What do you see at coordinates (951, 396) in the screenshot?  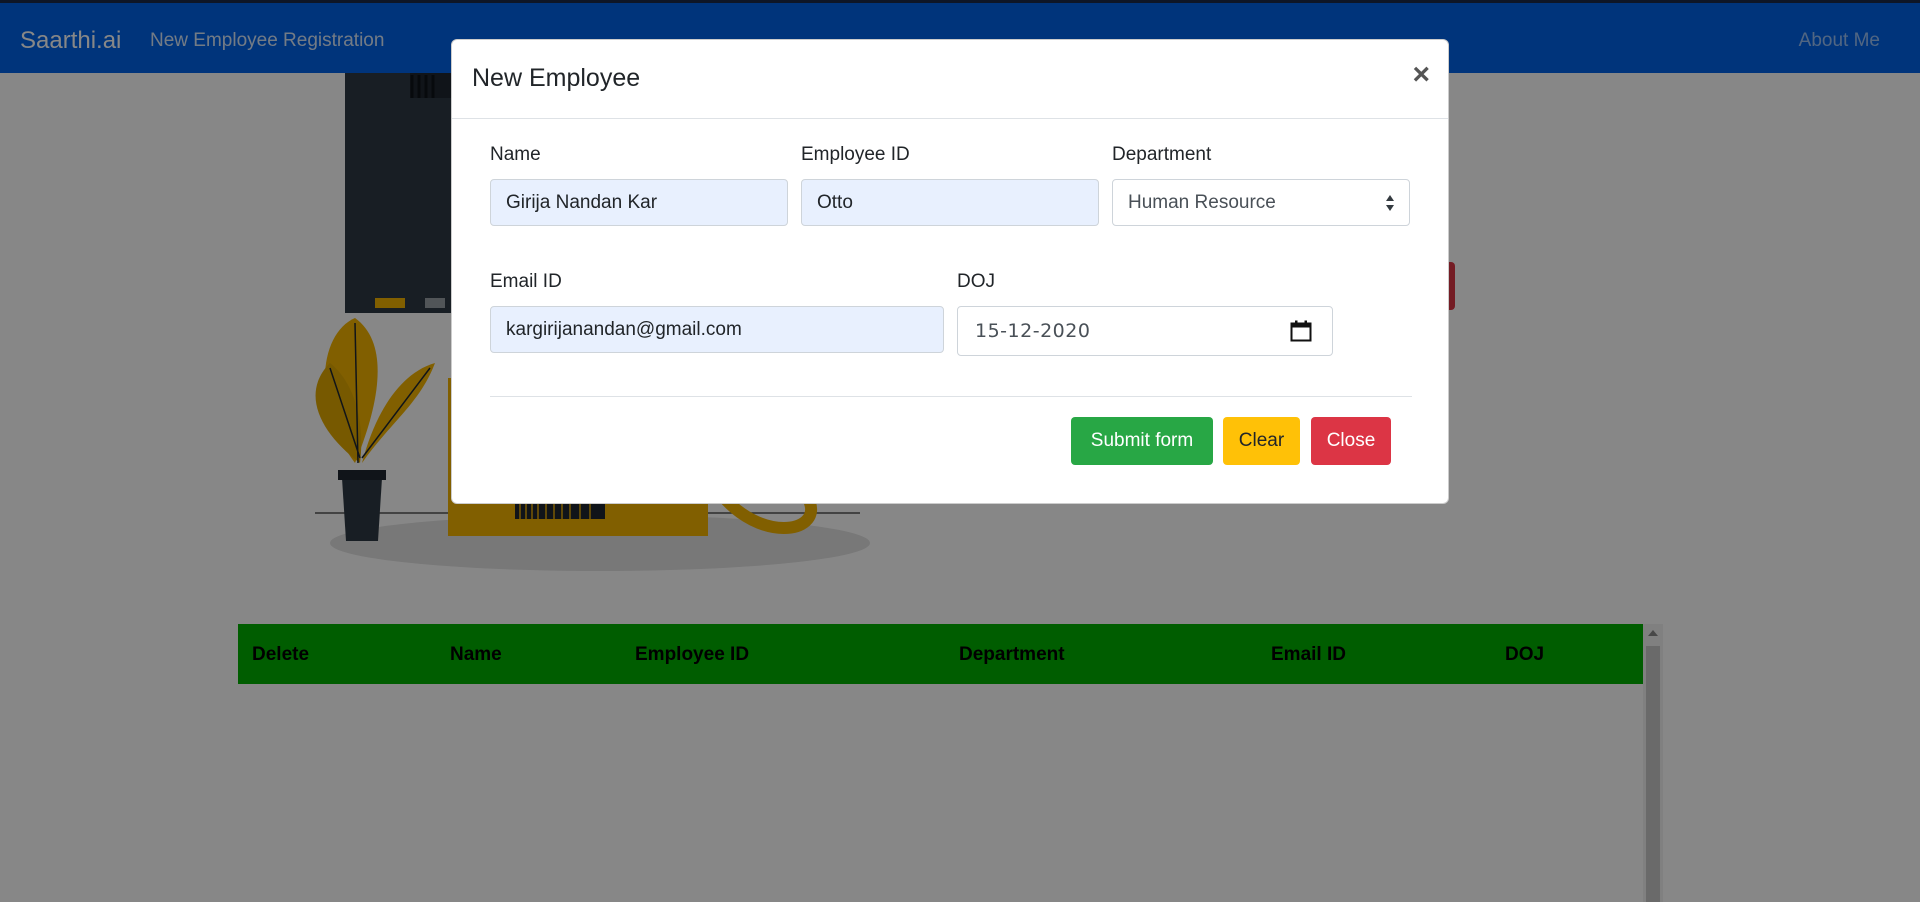 I see `form-divider` at bounding box center [951, 396].